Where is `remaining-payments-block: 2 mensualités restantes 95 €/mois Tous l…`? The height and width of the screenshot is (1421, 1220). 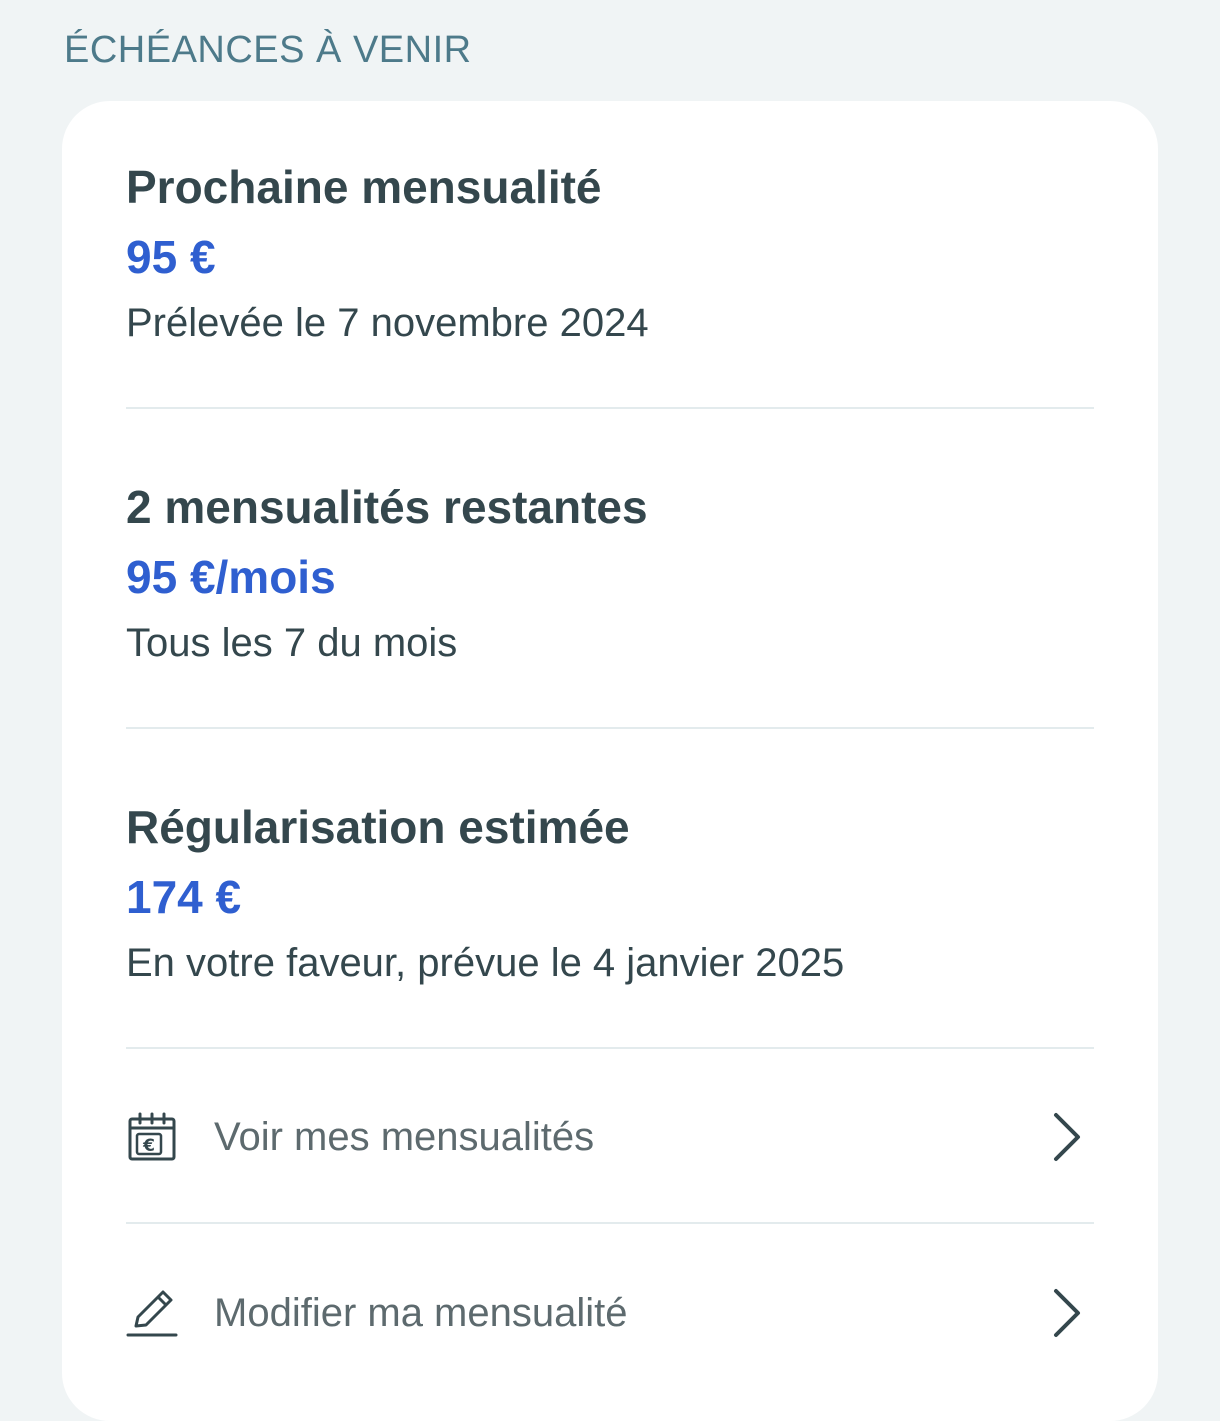
remaining-payments-block: 2 mensualités restantes 95 €/mois Tous l… is located at coordinates (610, 574).